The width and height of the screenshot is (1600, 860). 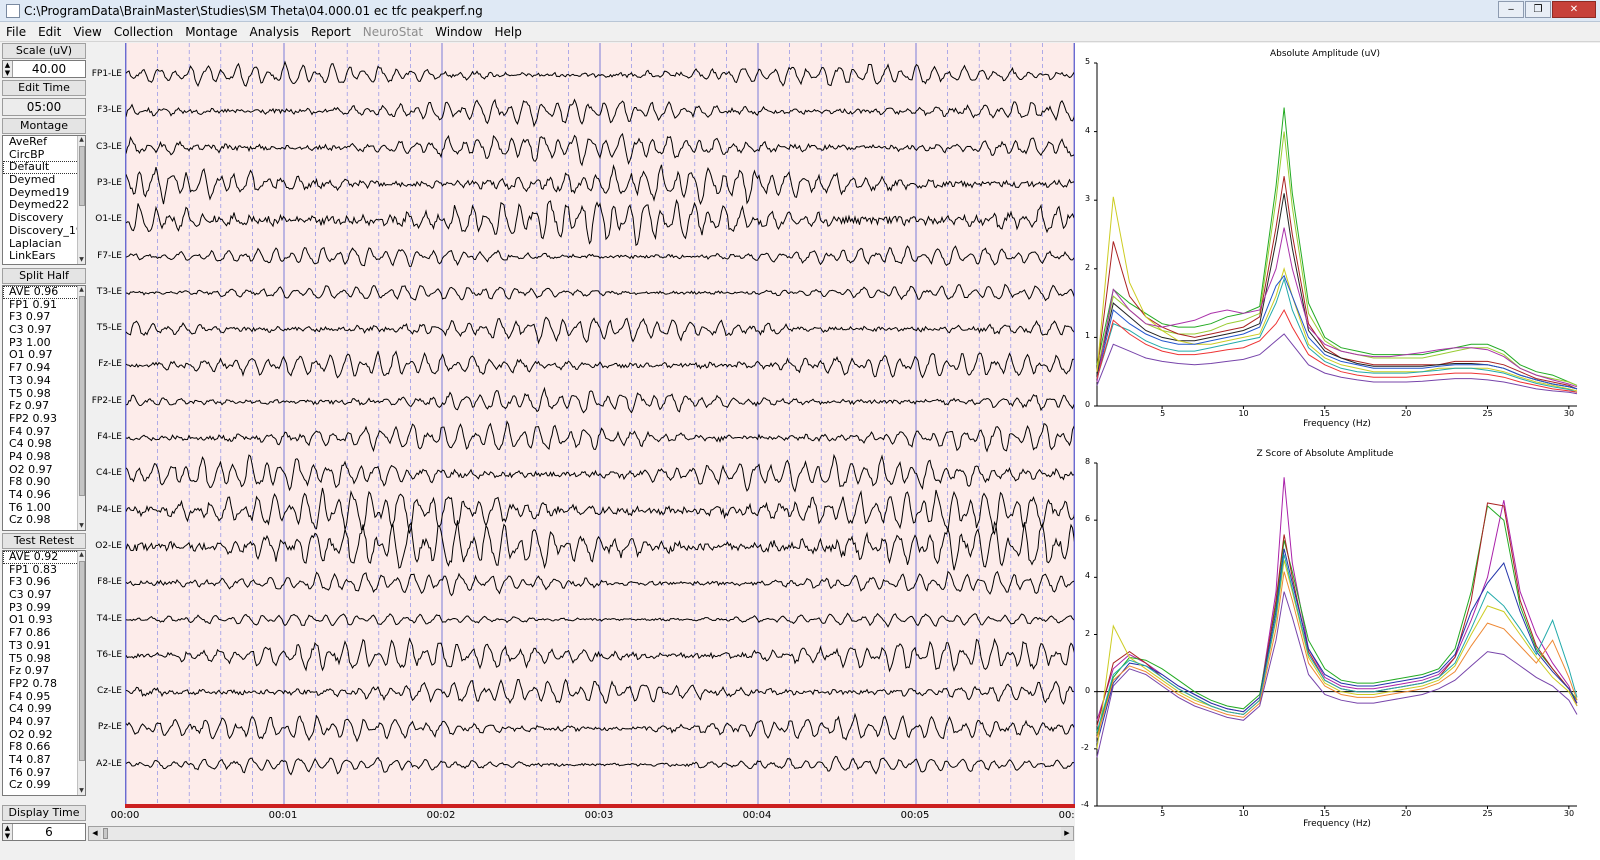 What do you see at coordinates (109, 691) in the screenshot?
I see `channel-label: Cz-LE` at bounding box center [109, 691].